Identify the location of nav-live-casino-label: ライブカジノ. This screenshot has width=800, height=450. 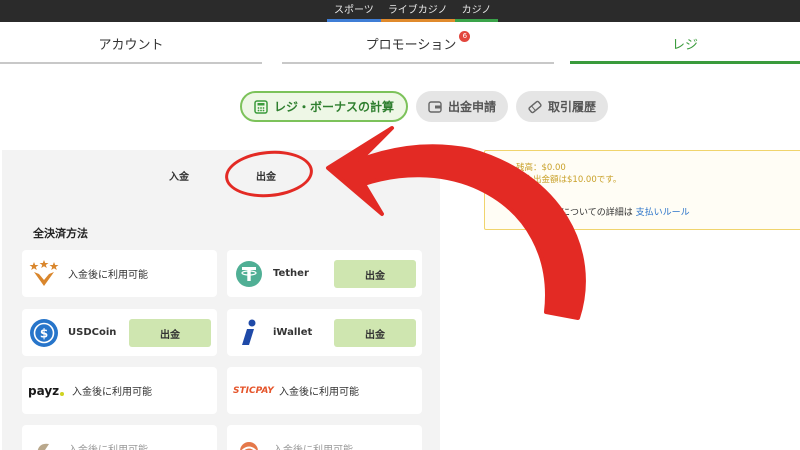
(417, 10).